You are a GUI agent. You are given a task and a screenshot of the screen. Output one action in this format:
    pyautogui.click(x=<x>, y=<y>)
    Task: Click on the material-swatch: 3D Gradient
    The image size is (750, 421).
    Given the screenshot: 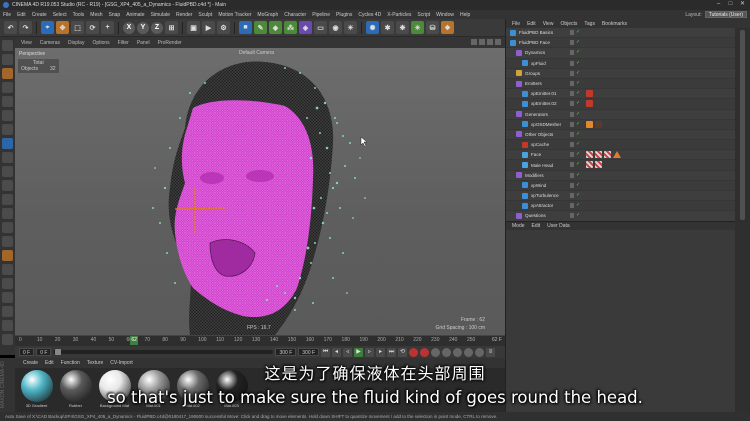 What is the action you would take?
    pyautogui.click(x=36, y=390)
    